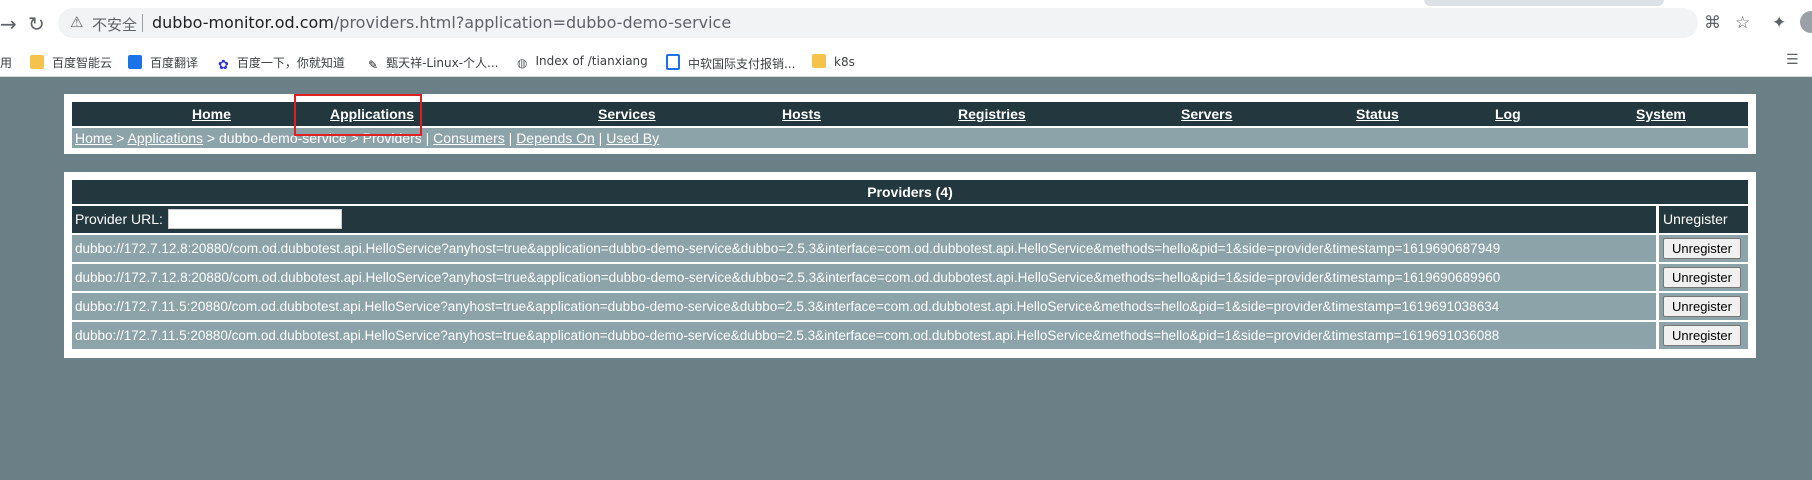 The height and width of the screenshot is (480, 1812). I want to click on tab-strip-edge, so click(1544, 3).